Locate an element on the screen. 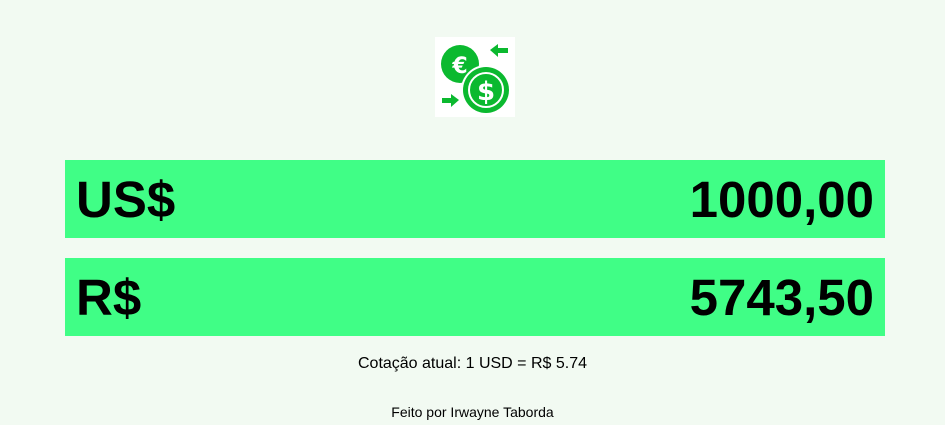 The height and width of the screenshot is (425, 945). brl-amount-input: 5743,50 is located at coordinates (674, 297).